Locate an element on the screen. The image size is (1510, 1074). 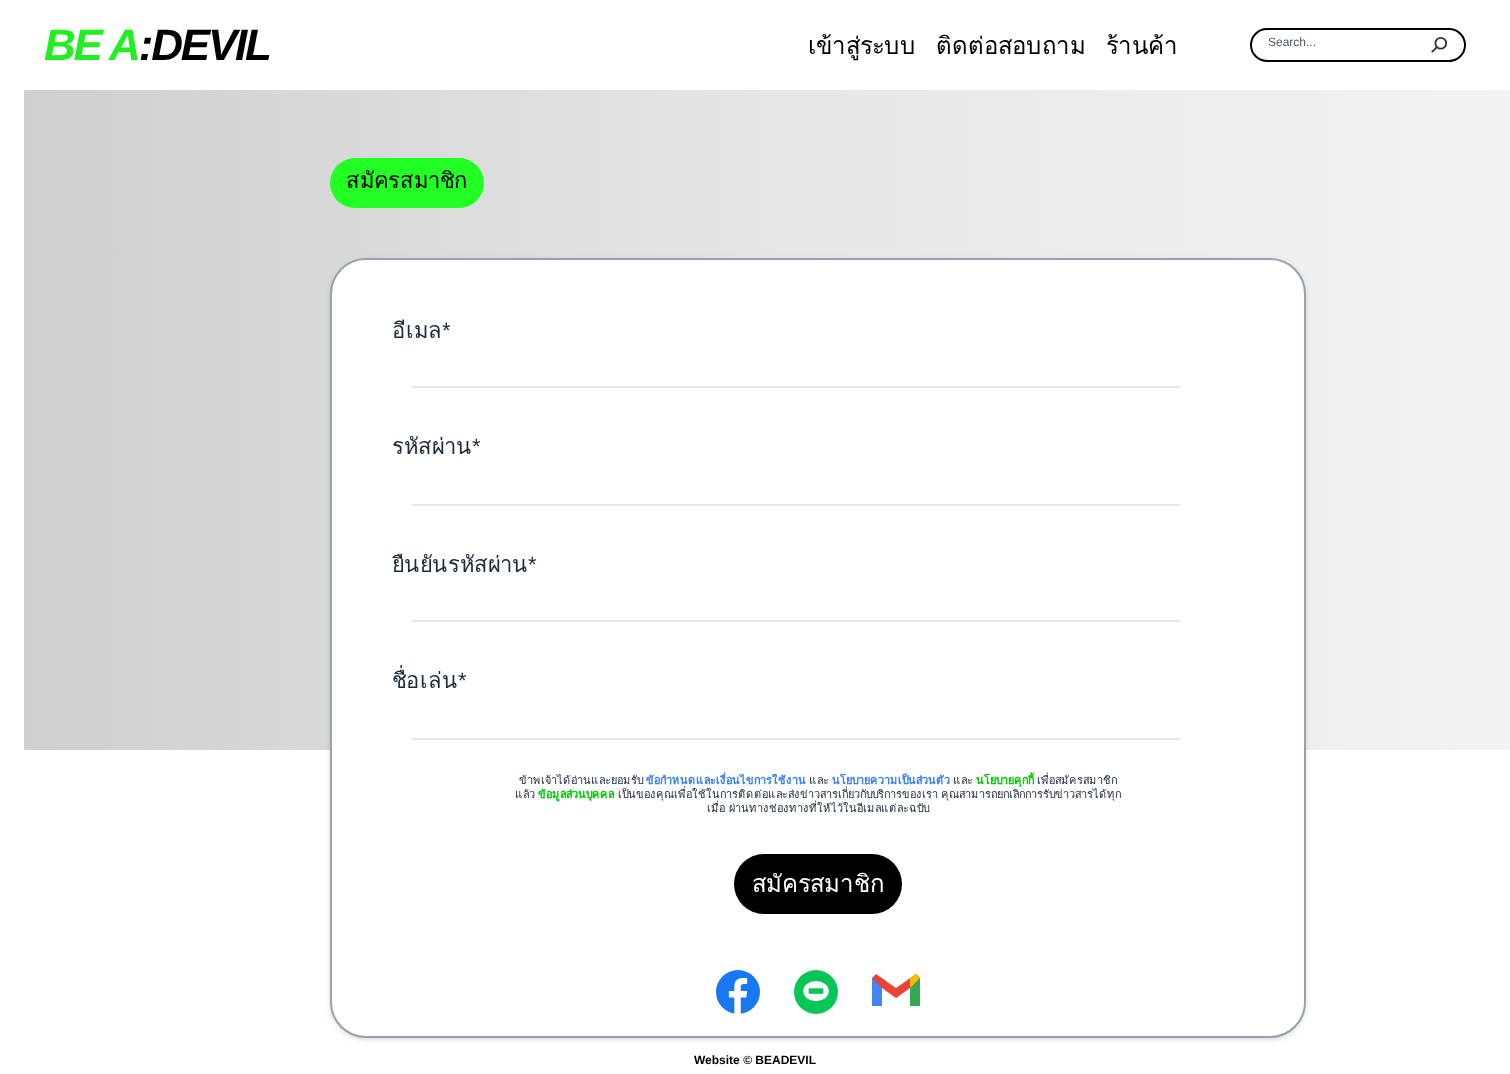
facebook-icon is located at coordinates (738, 991).